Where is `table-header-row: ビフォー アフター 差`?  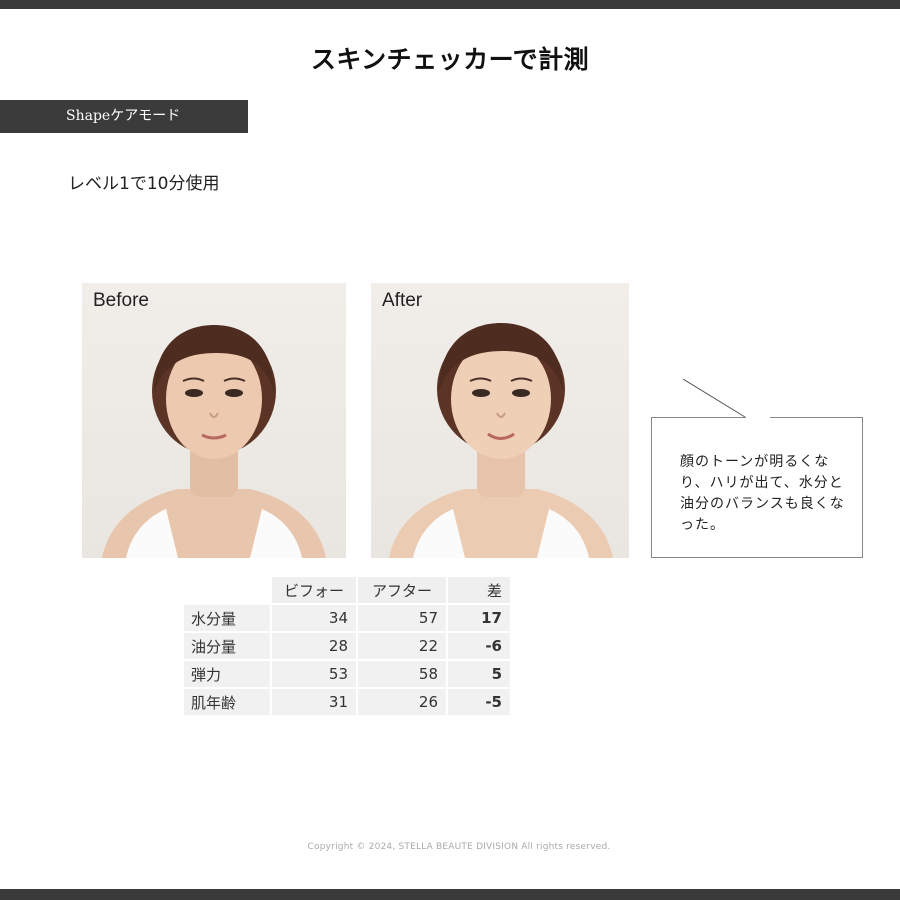
table-header-row: ビフォー アフター 差 is located at coordinates (347, 590).